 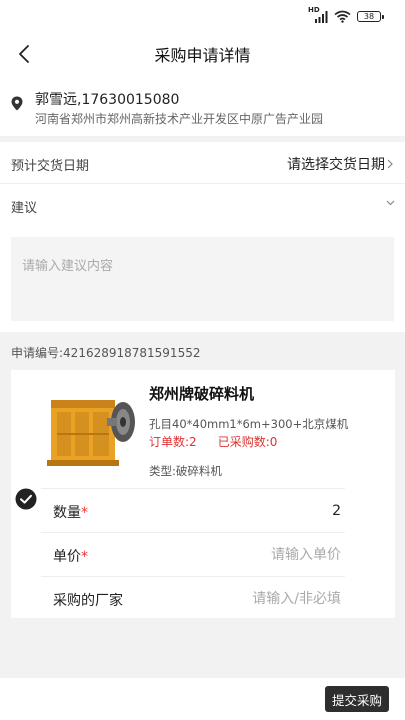 I want to click on vendor-label: 采购的厂家, so click(x=88, y=601).